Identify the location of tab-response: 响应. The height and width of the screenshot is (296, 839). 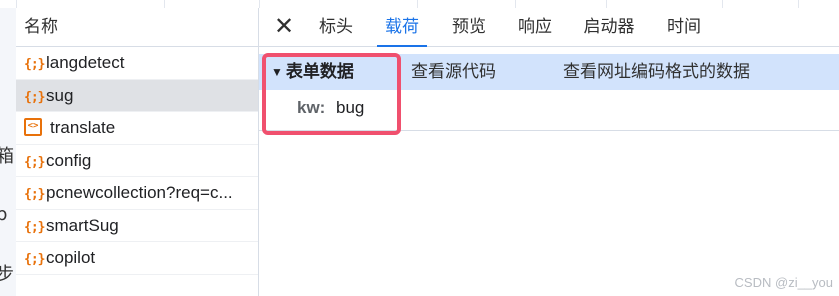
(535, 27).